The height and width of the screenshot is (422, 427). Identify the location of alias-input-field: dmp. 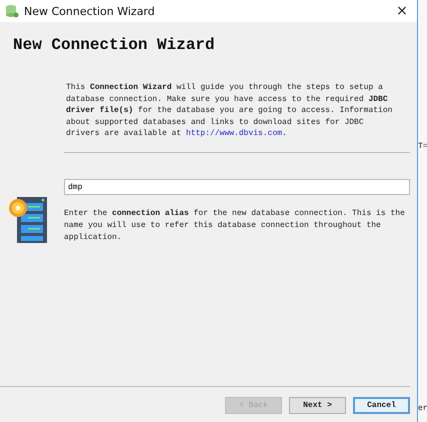
(237, 187).